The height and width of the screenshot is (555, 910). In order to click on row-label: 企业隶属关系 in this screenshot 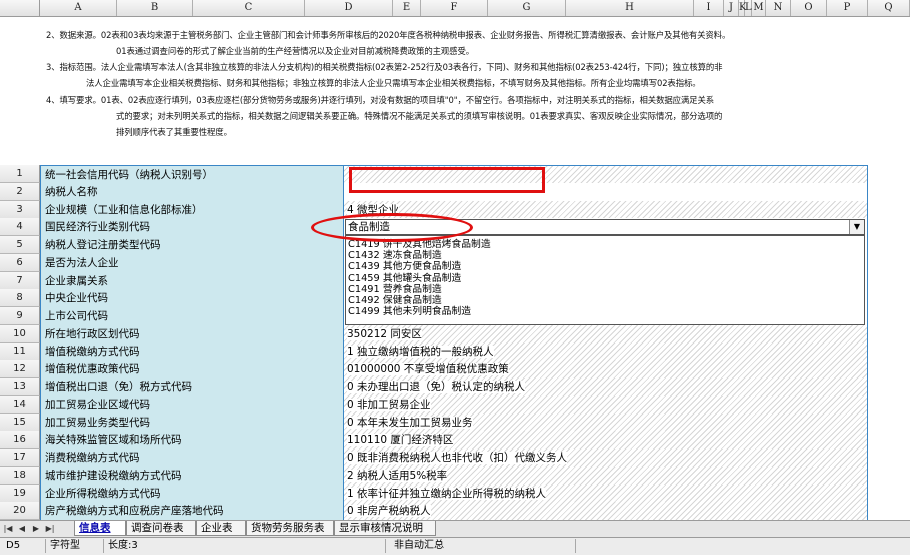, I will do `click(192, 280)`.